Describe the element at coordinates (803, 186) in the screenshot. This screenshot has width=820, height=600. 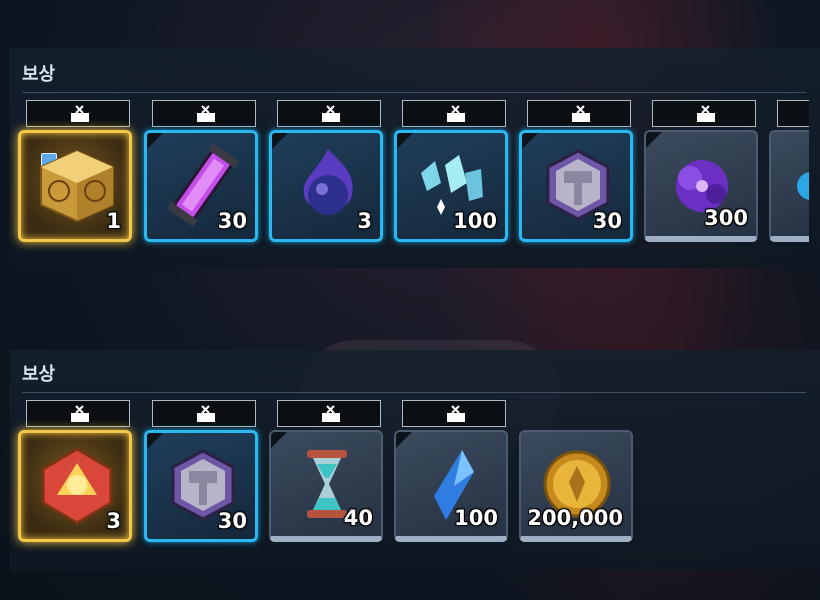
I see `blue-orb-icon` at that location.